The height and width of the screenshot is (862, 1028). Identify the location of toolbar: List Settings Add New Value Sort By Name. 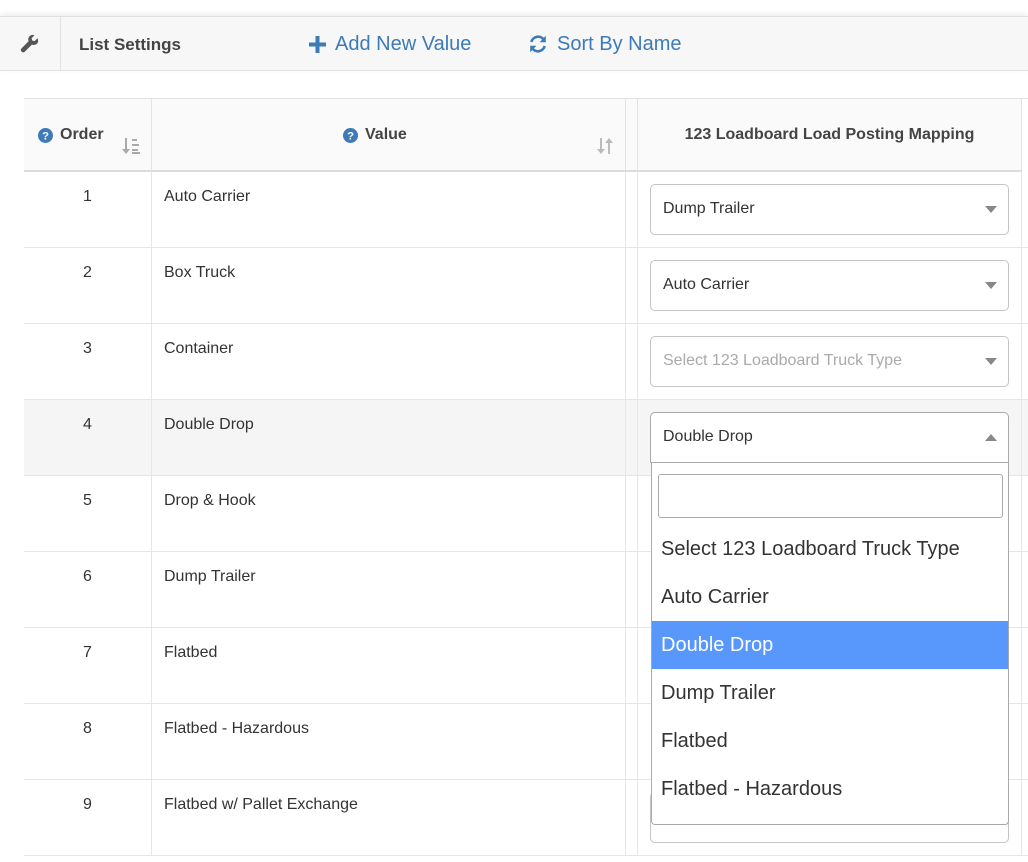
(514, 43).